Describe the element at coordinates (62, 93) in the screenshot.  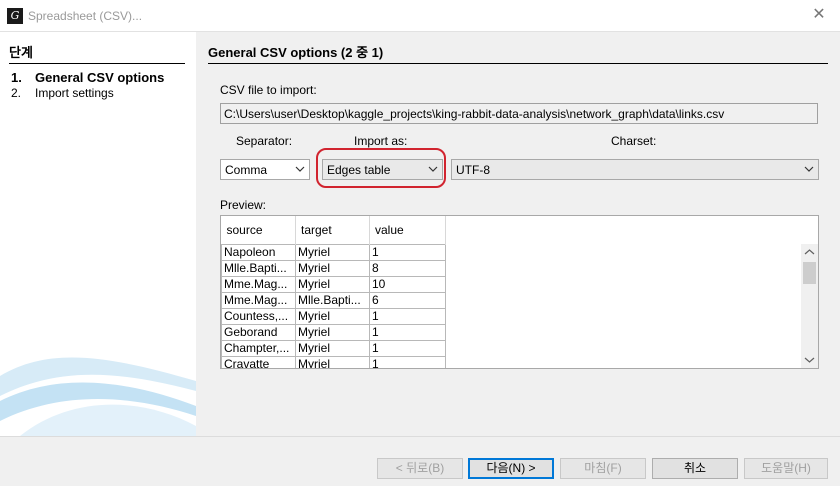
I see `step-import-settings: 2. Import settings` at that location.